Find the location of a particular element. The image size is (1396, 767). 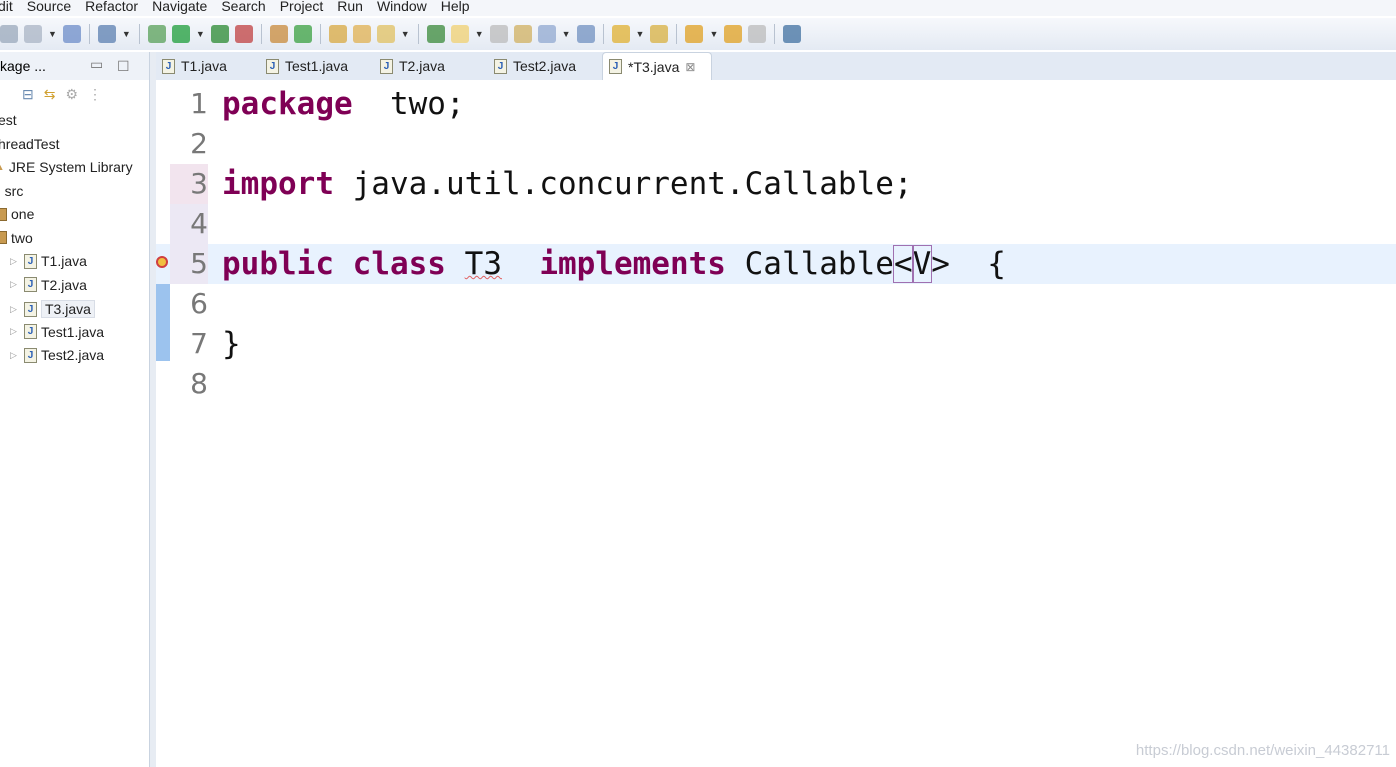

code-line: 2 is located at coordinates (776, 144).